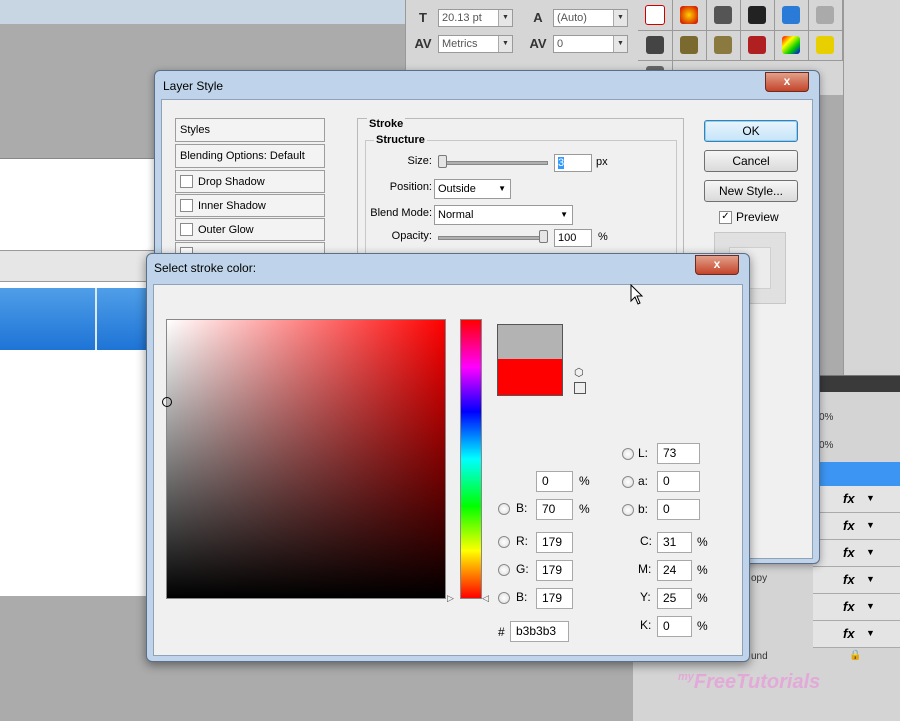  Describe the element at coordinates (579, 372) in the screenshot. I see `cube-icon: ⬡` at that location.